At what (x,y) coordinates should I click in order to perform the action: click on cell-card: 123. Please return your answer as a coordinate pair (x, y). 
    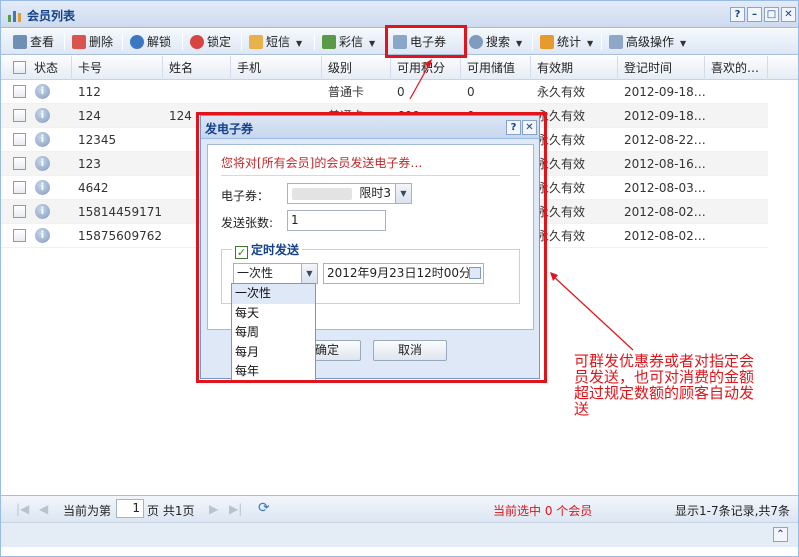
    Looking at the image, I should click on (89, 164).